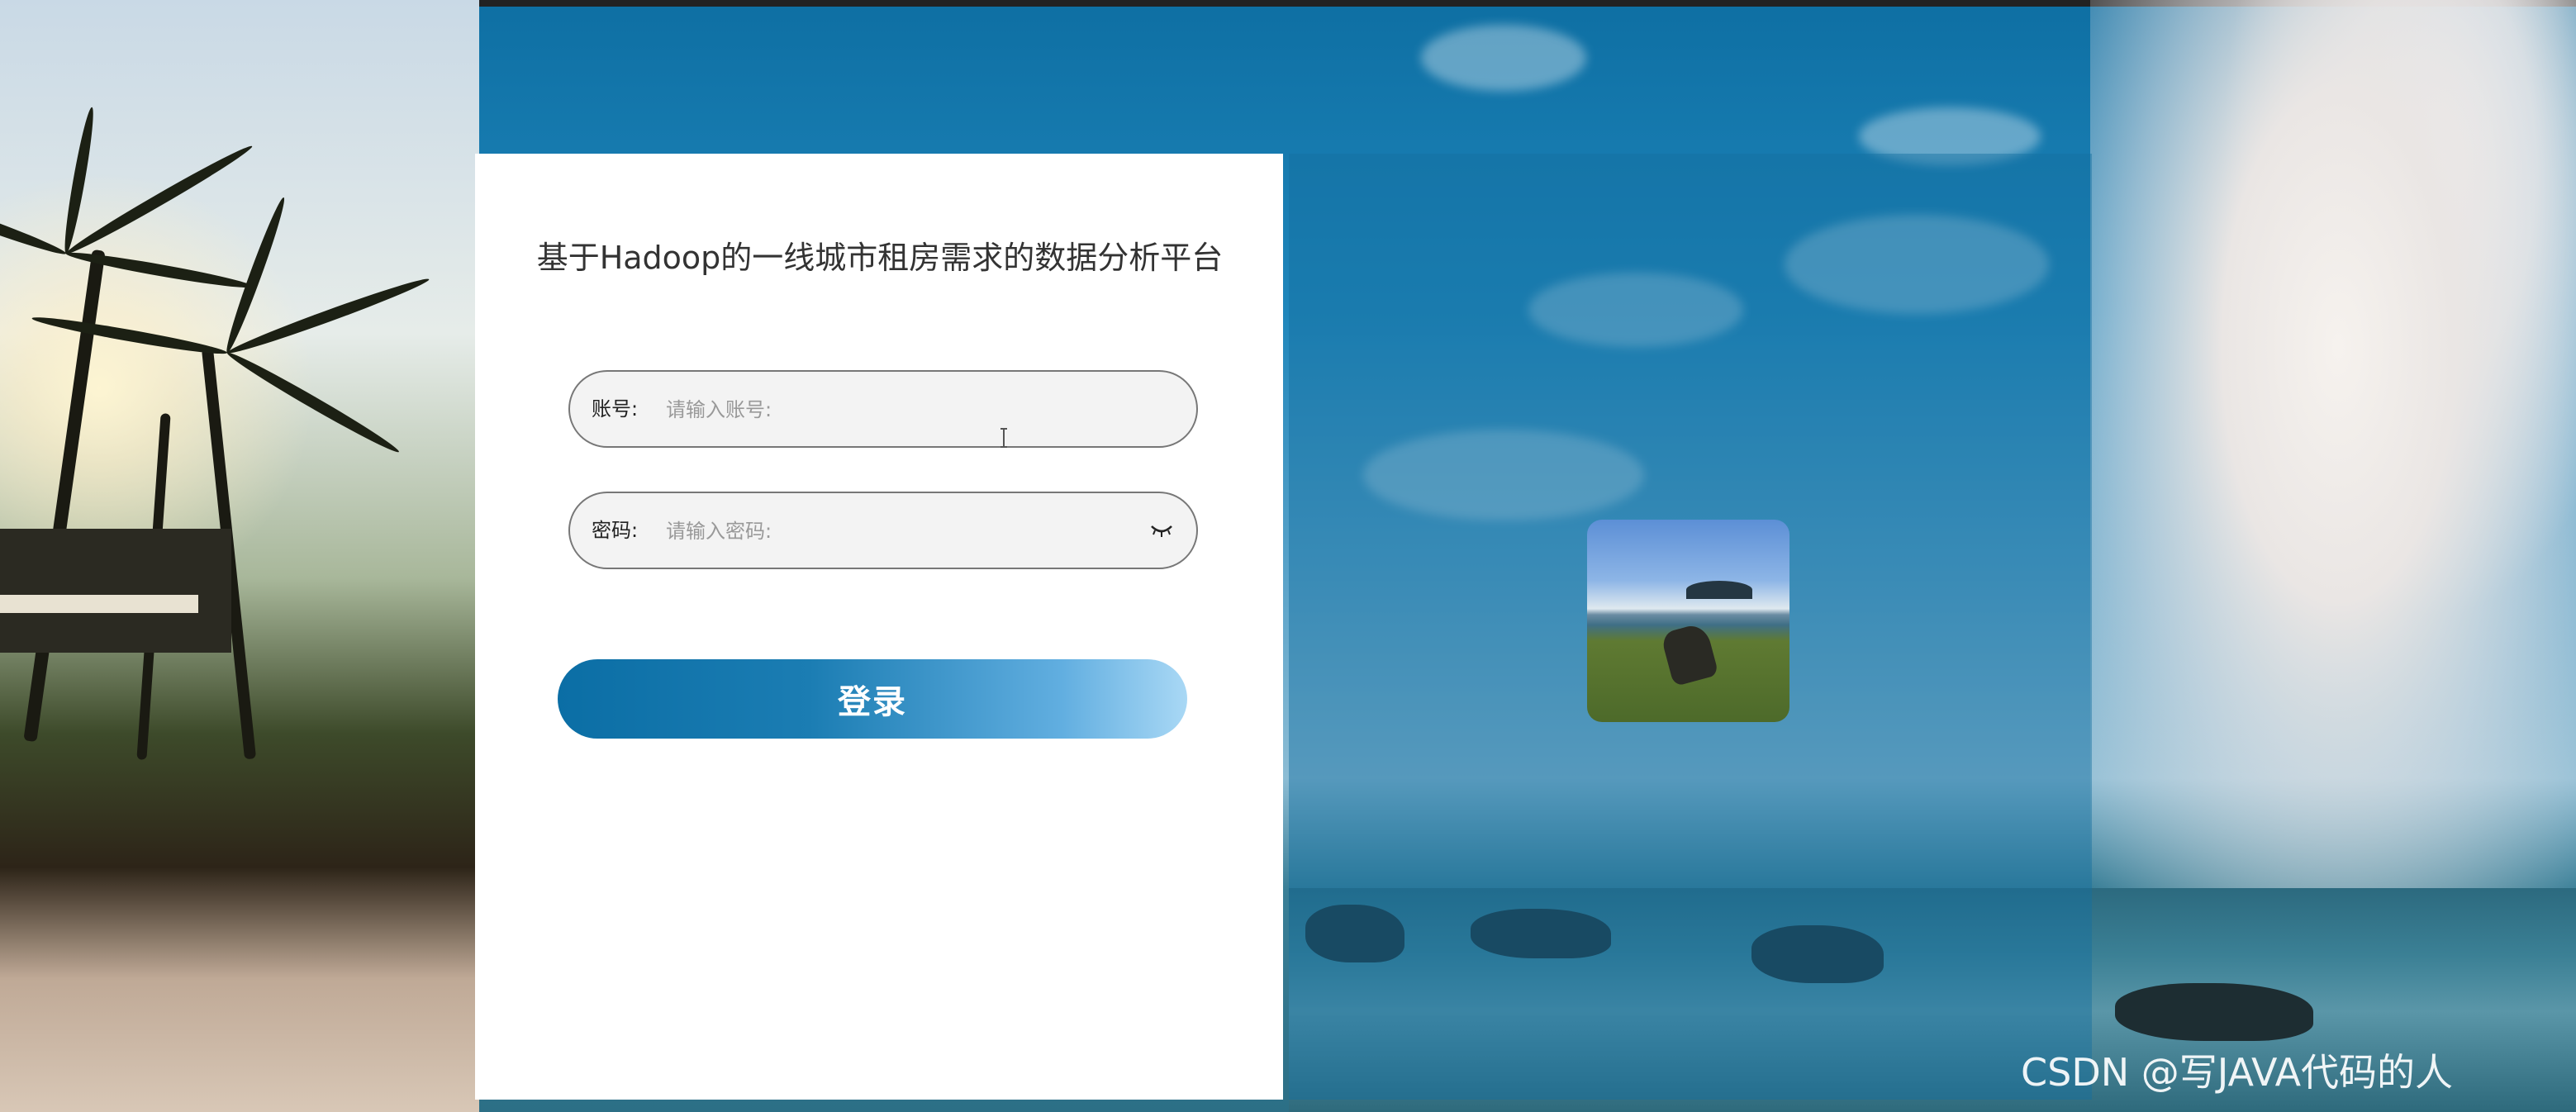 This screenshot has height=1112, width=2576. What do you see at coordinates (1161, 530) in the screenshot?
I see `eye-closed-icon` at bounding box center [1161, 530].